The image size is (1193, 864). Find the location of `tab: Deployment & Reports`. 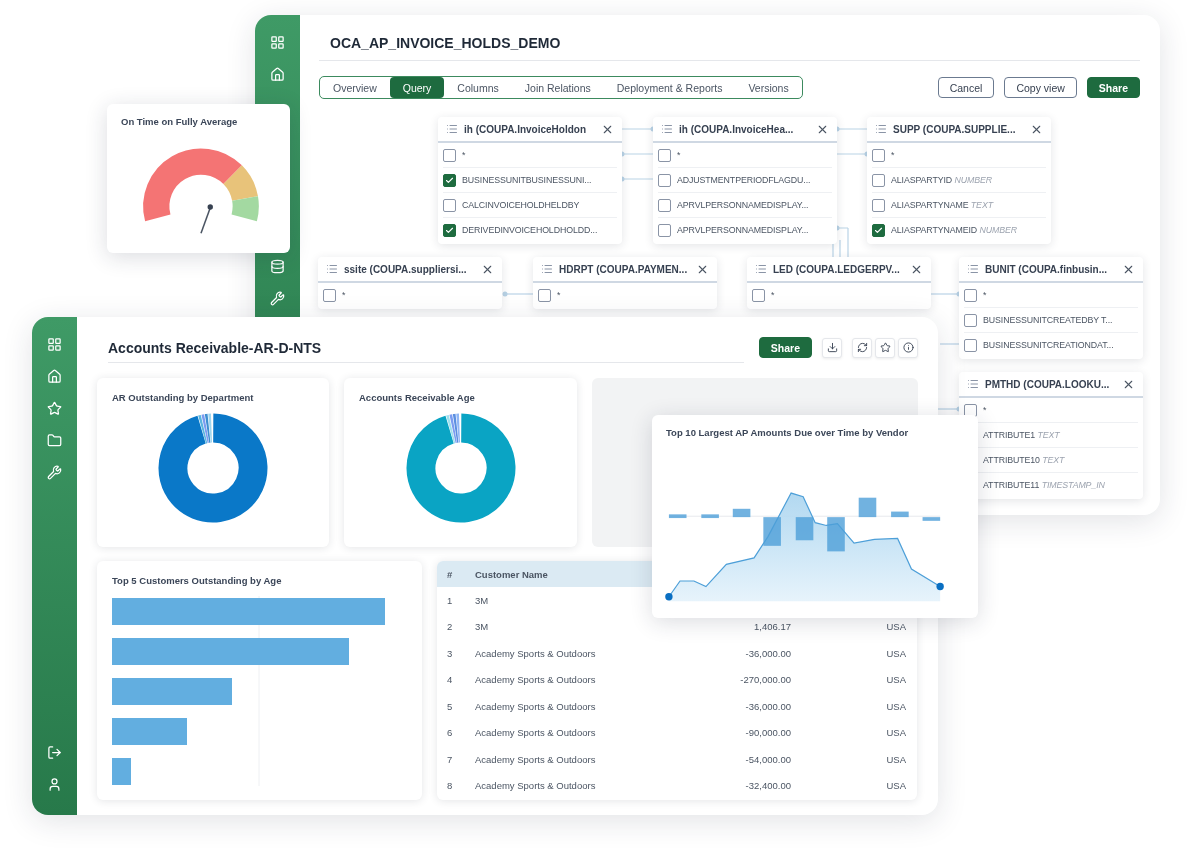

tab: Deployment & Reports is located at coordinates (669, 87).